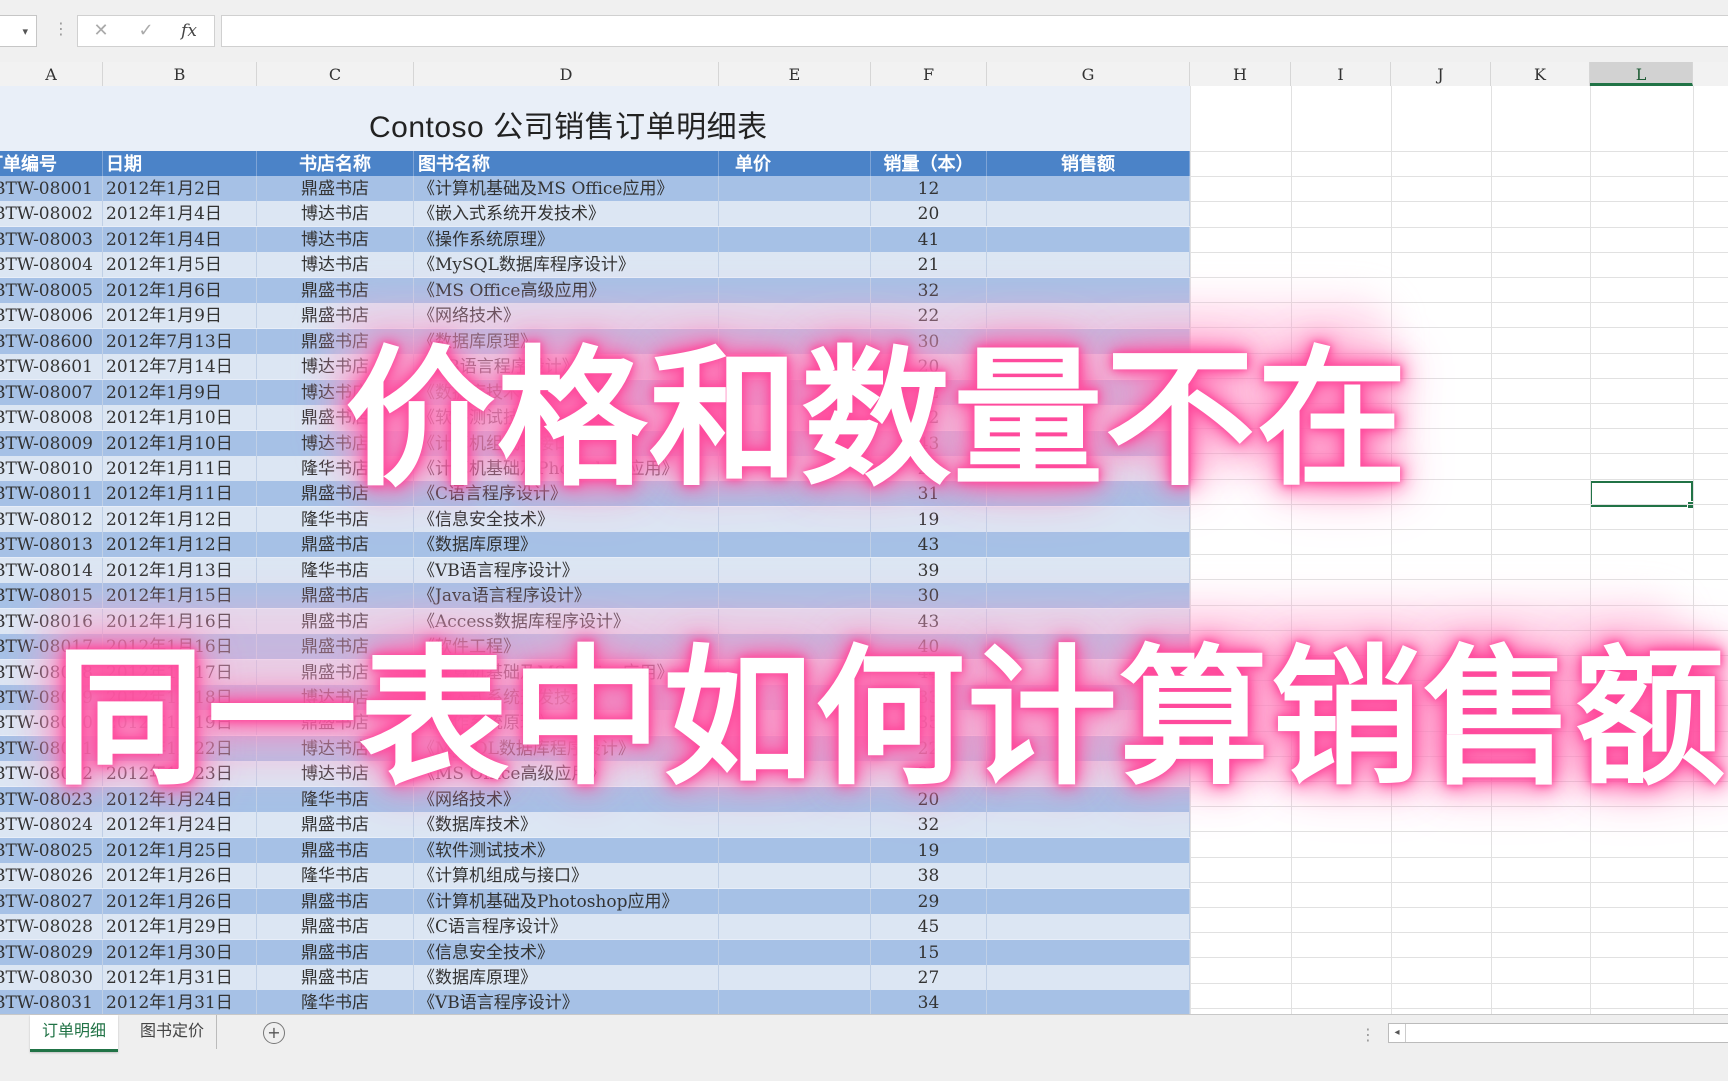 The image size is (1728, 1081). I want to click on cell-order-id: BTW-08025, so click(51, 850).